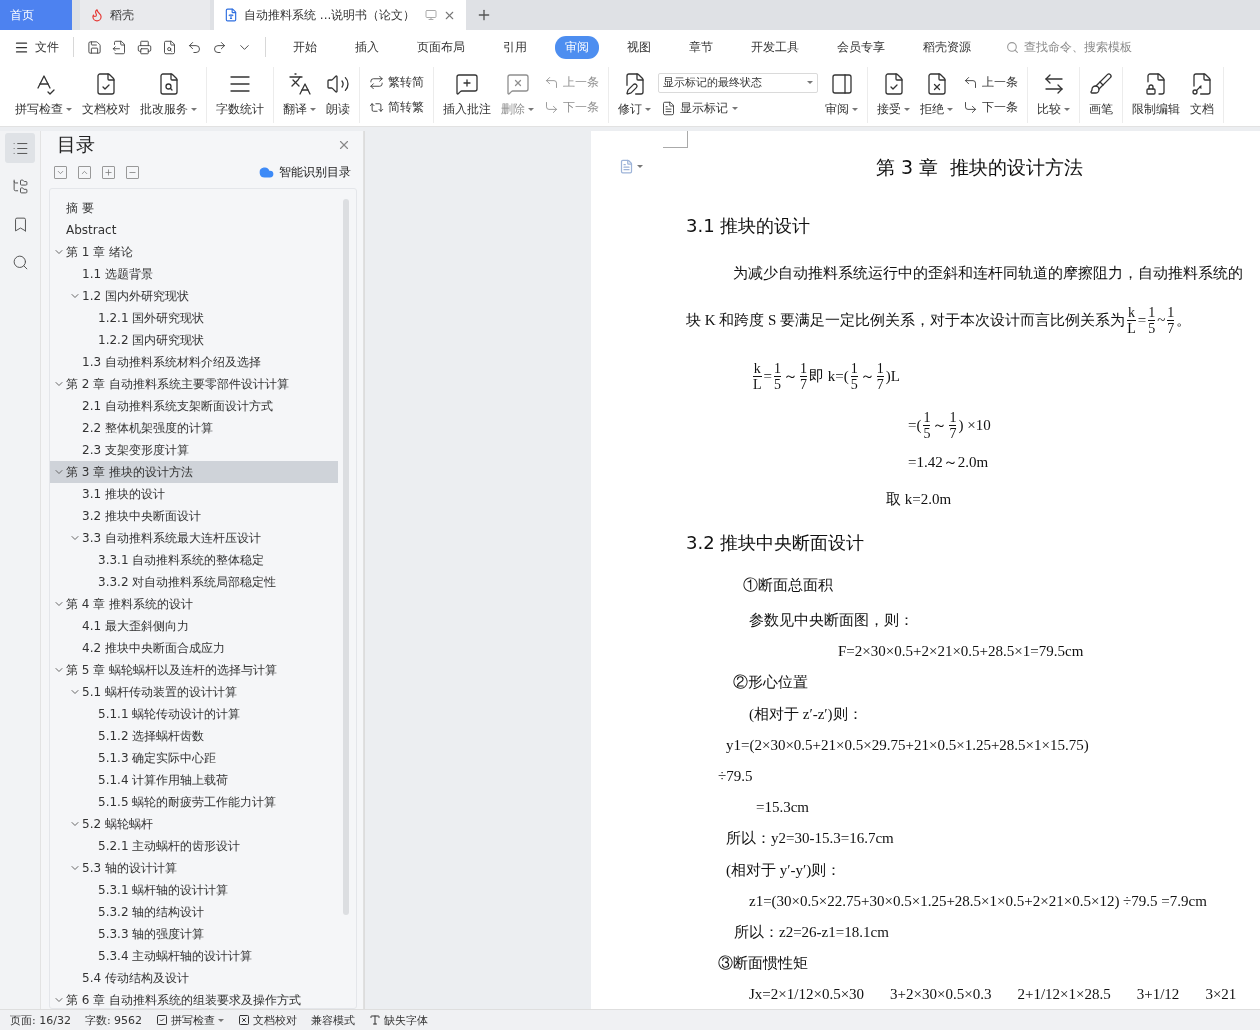 This screenshot has width=1260, height=1030. I want to click on toc-item: 第 1 章 绪论, so click(194, 252).